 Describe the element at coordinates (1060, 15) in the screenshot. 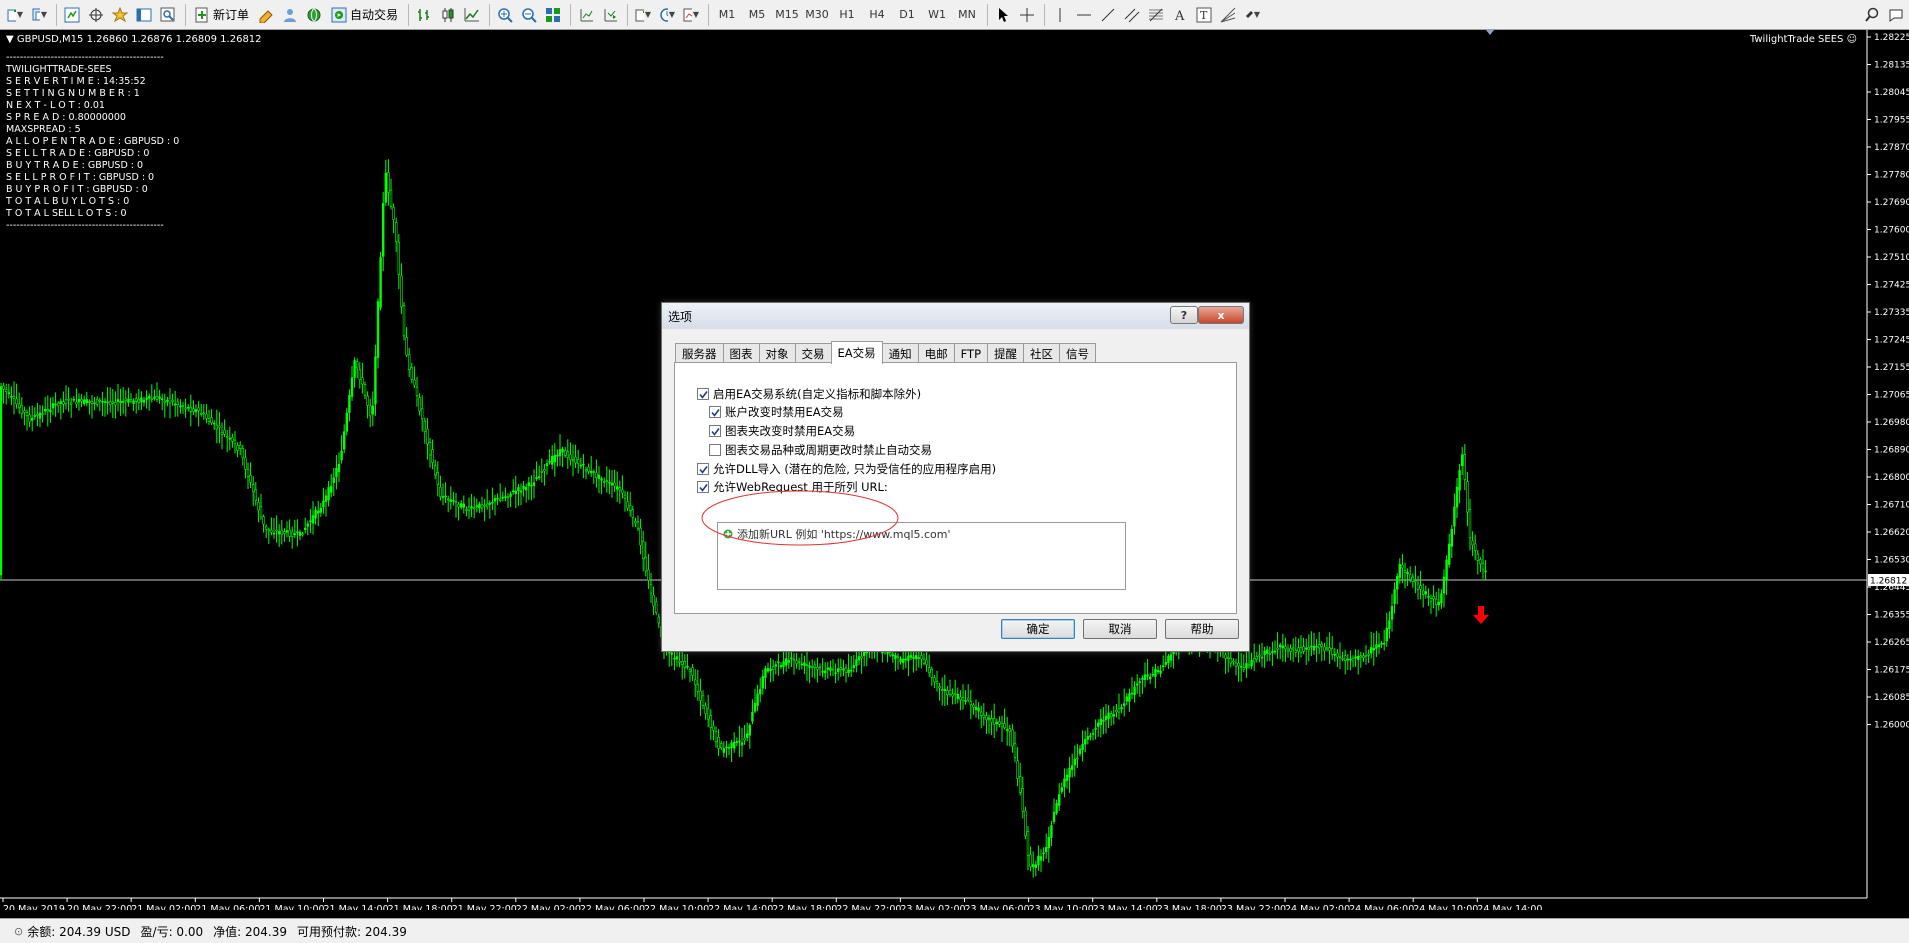

I see `vertical-line-button` at that location.